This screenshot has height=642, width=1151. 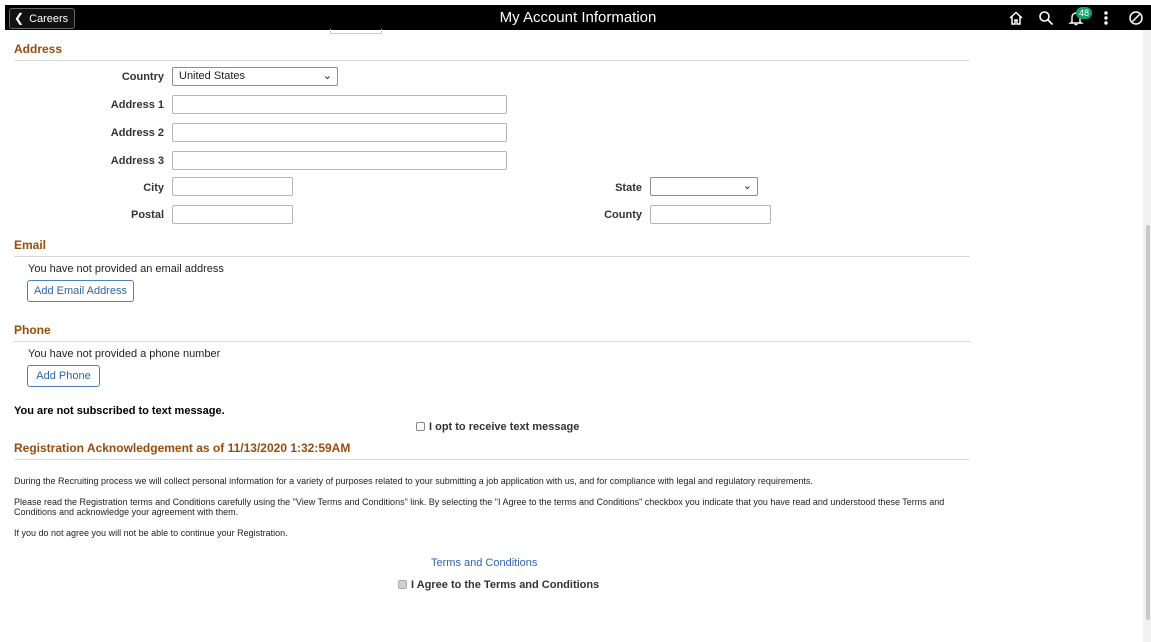 What do you see at coordinates (147, 215) in the screenshot?
I see `postal-label: Postal` at bounding box center [147, 215].